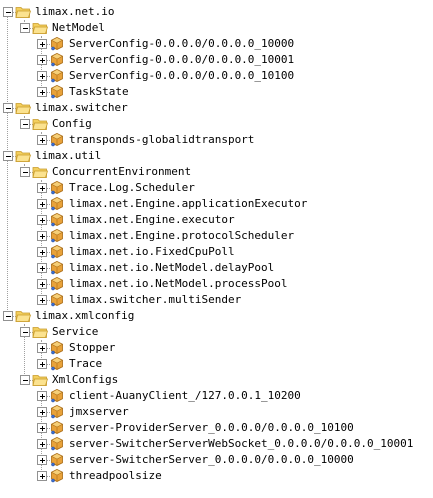 The width and height of the screenshot is (433, 498). I want to click on tree-node-label: limax.net.io, so click(74, 12).